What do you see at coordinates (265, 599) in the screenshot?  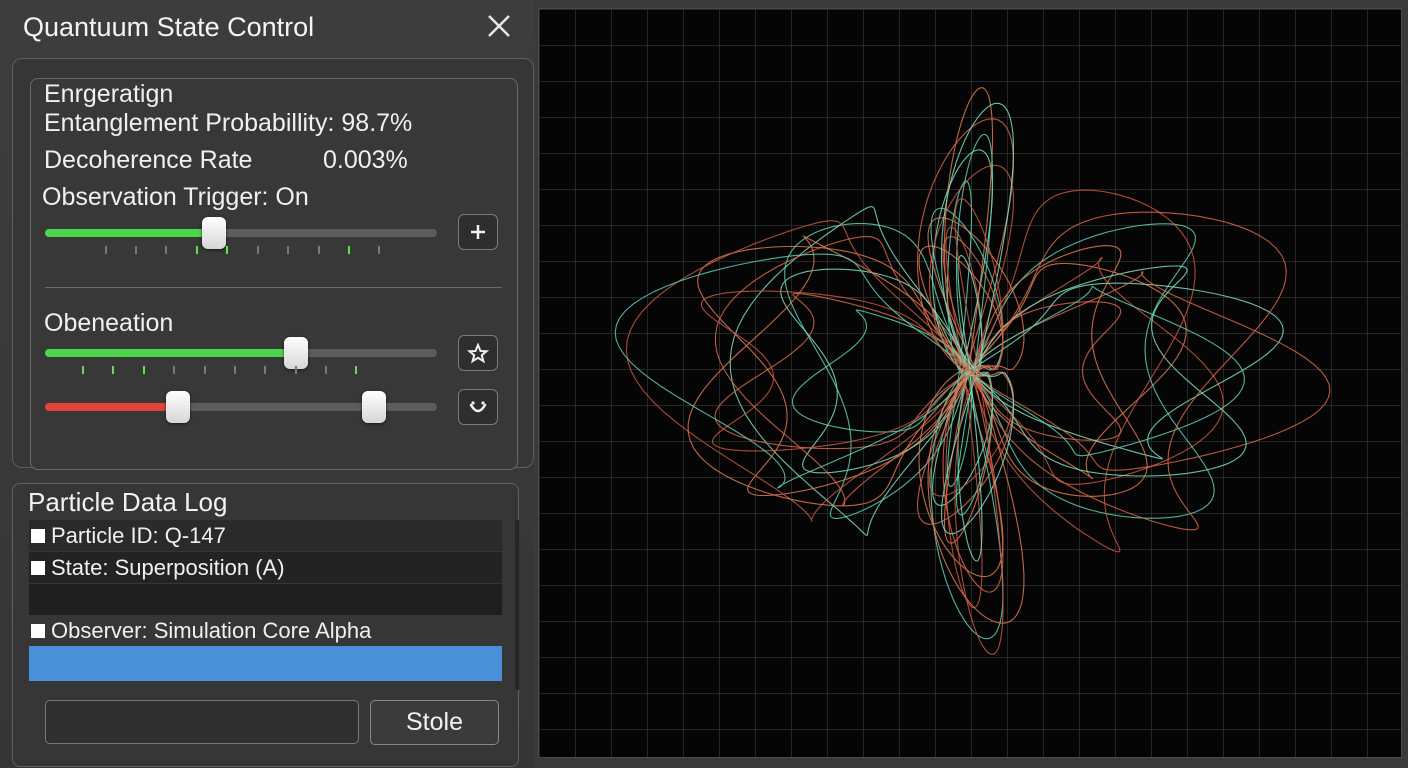 I see `log-row-empty` at bounding box center [265, 599].